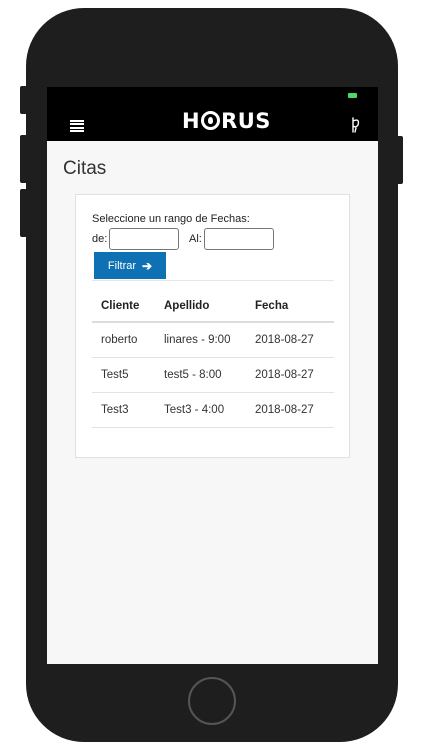 This screenshot has height=750, width=422. I want to click on top-nav-bar: H RUS, so click(212, 114).